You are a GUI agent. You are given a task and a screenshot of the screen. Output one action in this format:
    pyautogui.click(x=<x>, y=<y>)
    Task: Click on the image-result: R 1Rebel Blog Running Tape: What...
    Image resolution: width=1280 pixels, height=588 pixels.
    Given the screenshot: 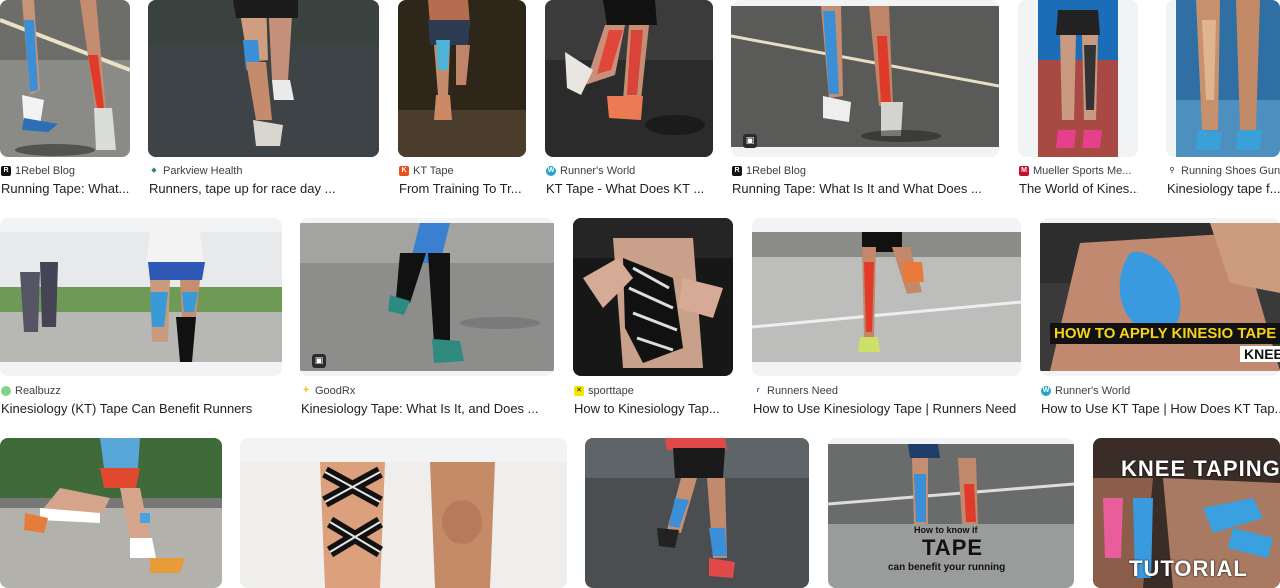 What is the action you would take?
    pyautogui.click(x=65, y=100)
    